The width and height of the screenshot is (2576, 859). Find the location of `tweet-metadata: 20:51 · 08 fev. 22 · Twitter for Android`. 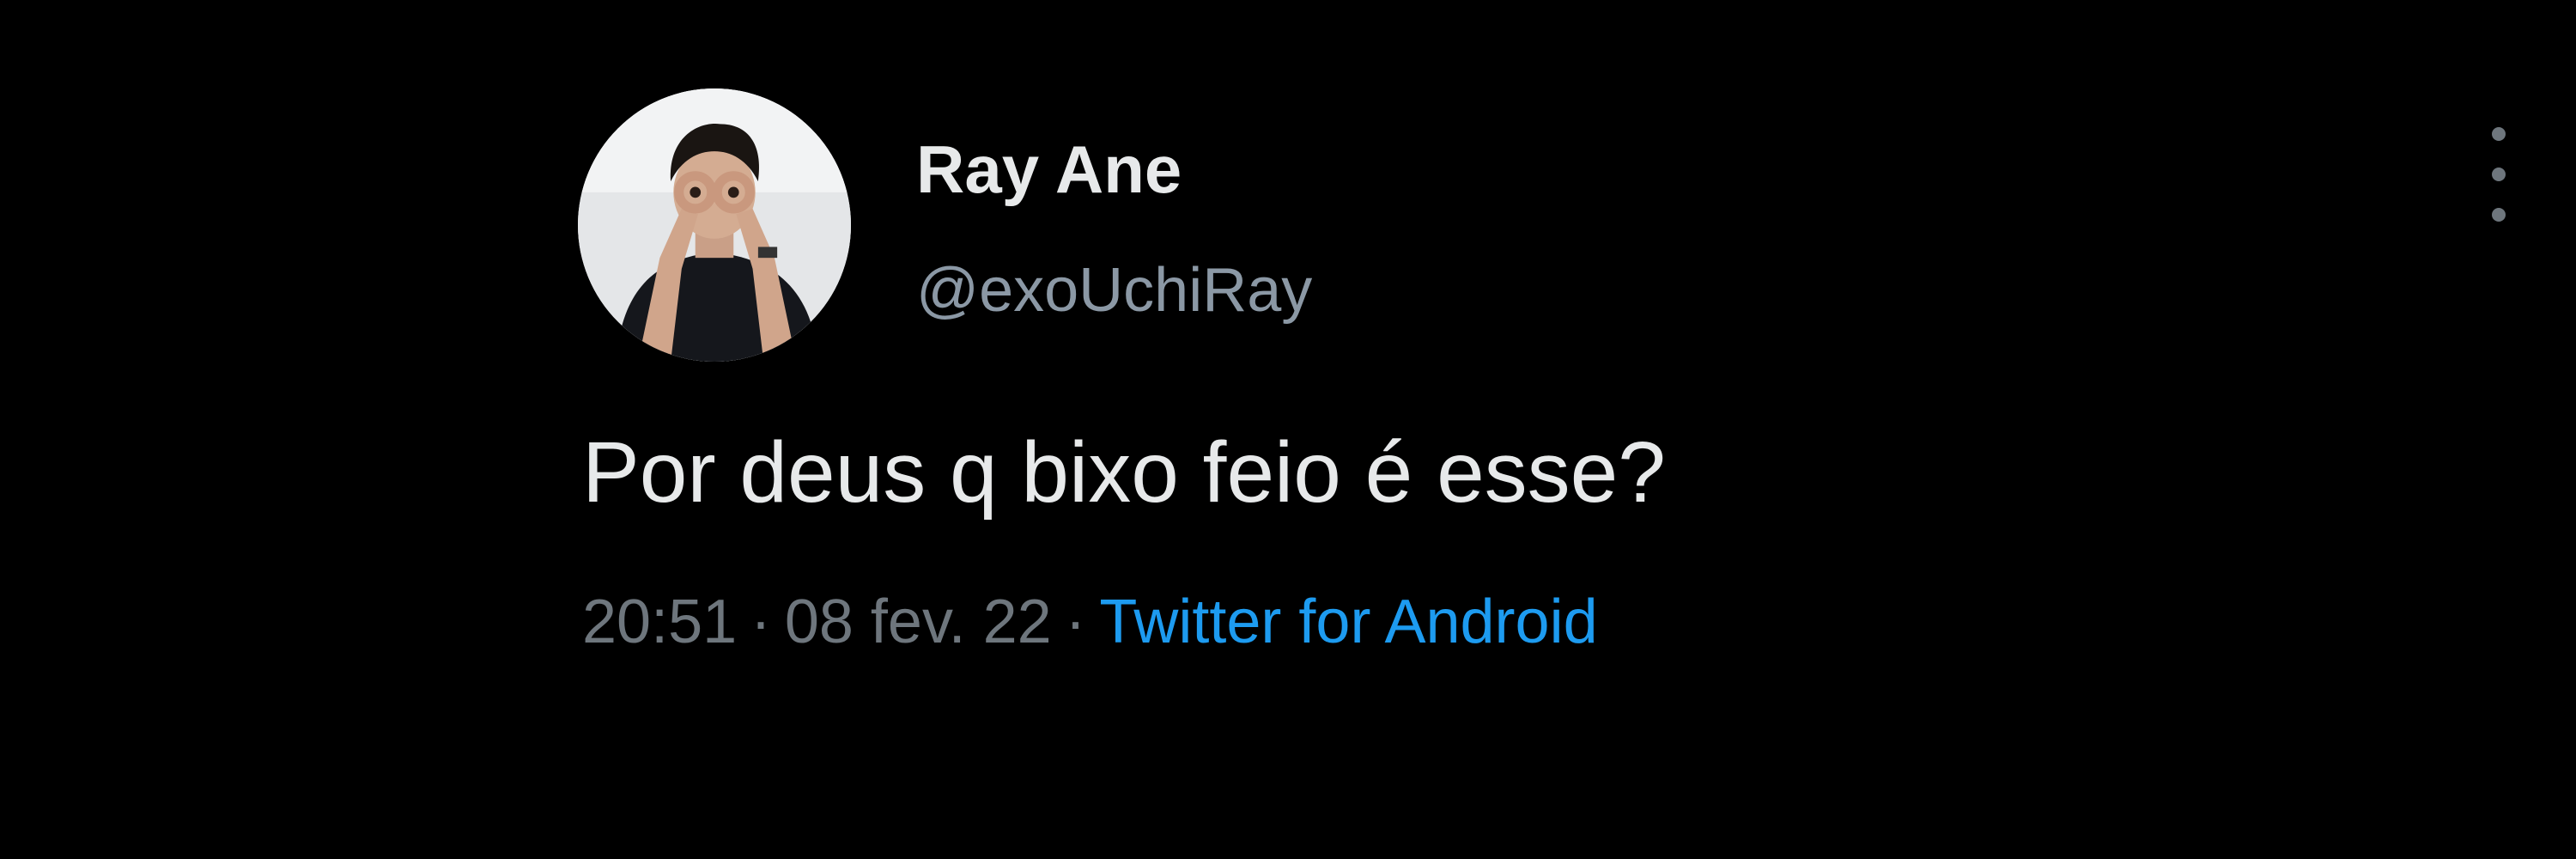

tweet-metadata: 20:51 · 08 fev. 22 · Twitter for Android is located at coordinates (1090, 622).